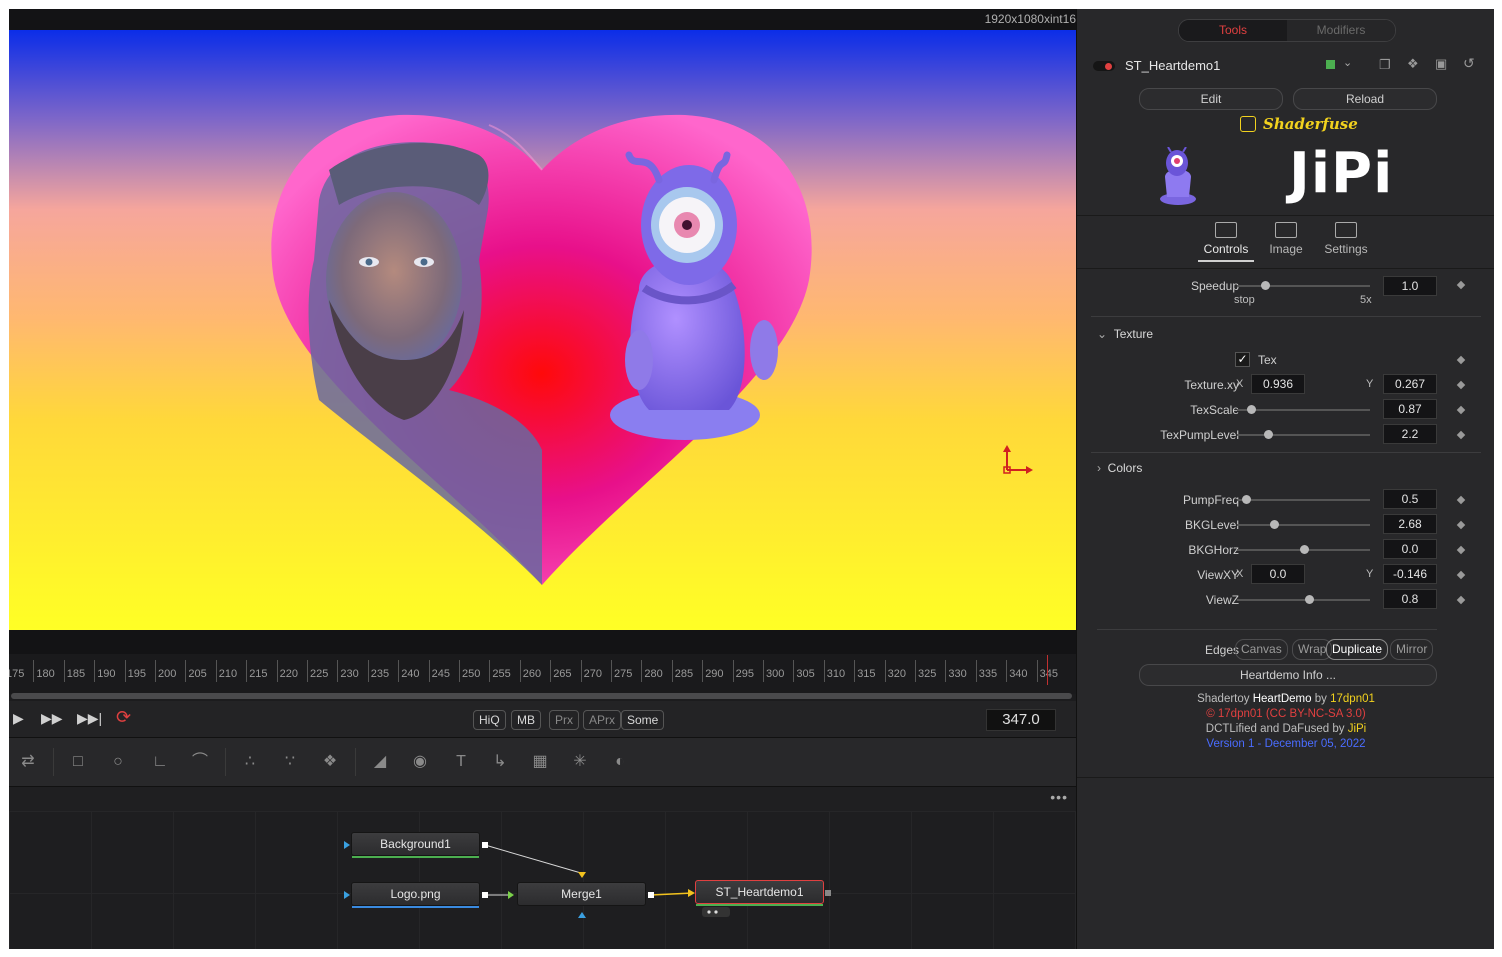 The height and width of the screenshot is (957, 1502). What do you see at coordinates (461, 762) in the screenshot?
I see `text-3d-icon: T` at bounding box center [461, 762].